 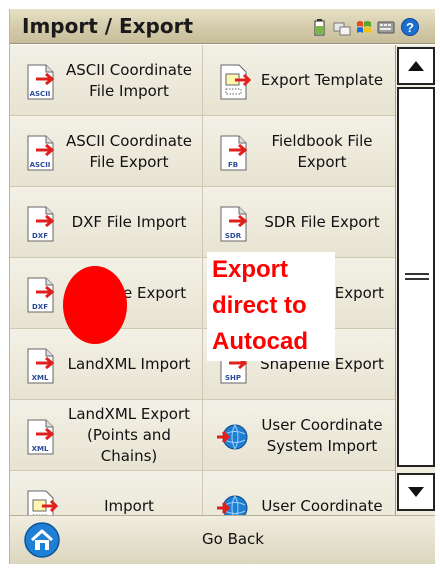 What do you see at coordinates (322, 80) in the screenshot?
I see `grid-item-label: Export Template` at bounding box center [322, 80].